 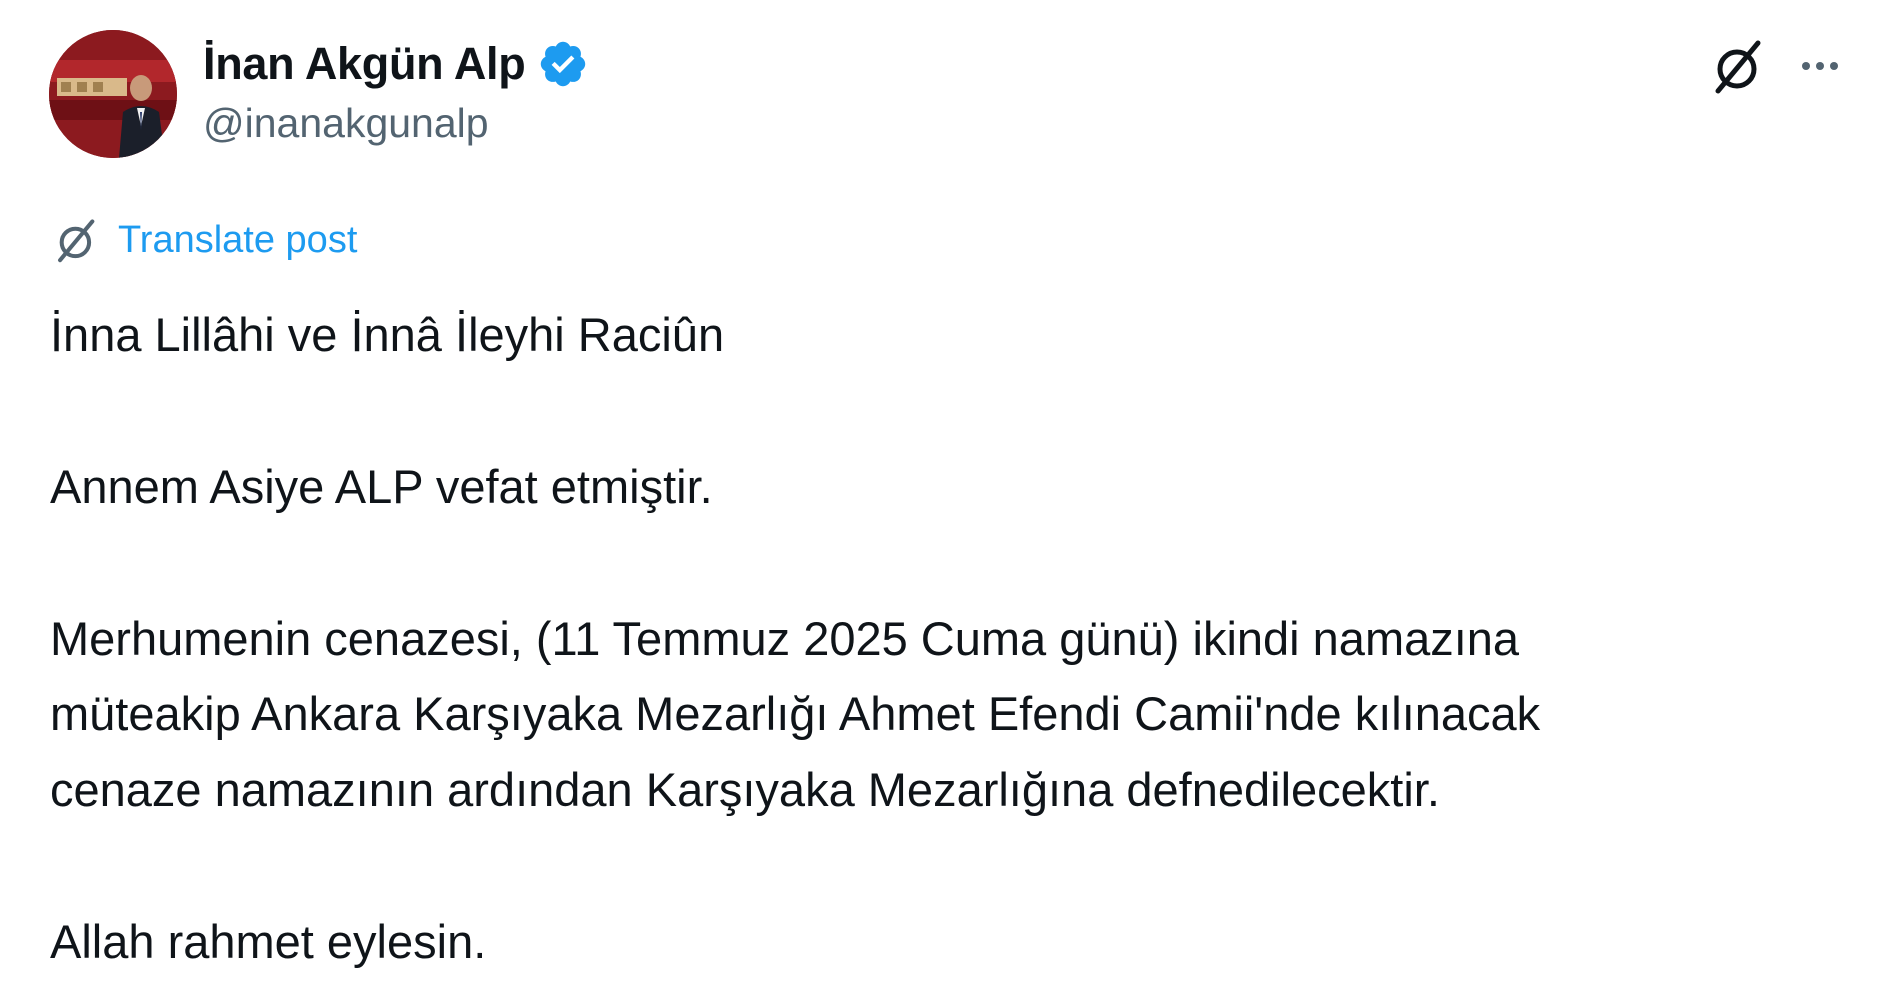 What do you see at coordinates (364, 64) in the screenshot?
I see `author-name: İnan Akgün Alp` at bounding box center [364, 64].